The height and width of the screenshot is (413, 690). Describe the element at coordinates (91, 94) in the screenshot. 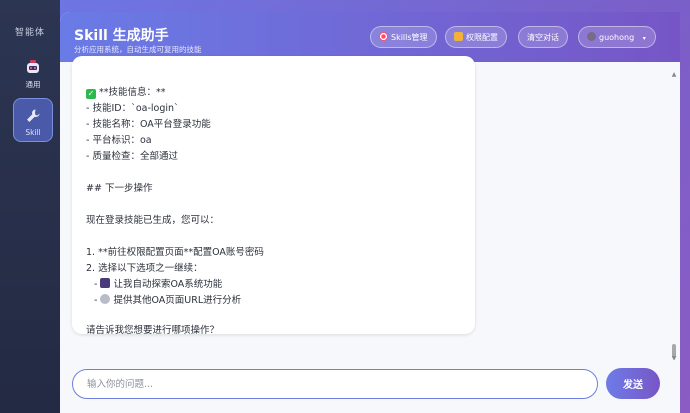

I see `check-icon: ✓` at that location.